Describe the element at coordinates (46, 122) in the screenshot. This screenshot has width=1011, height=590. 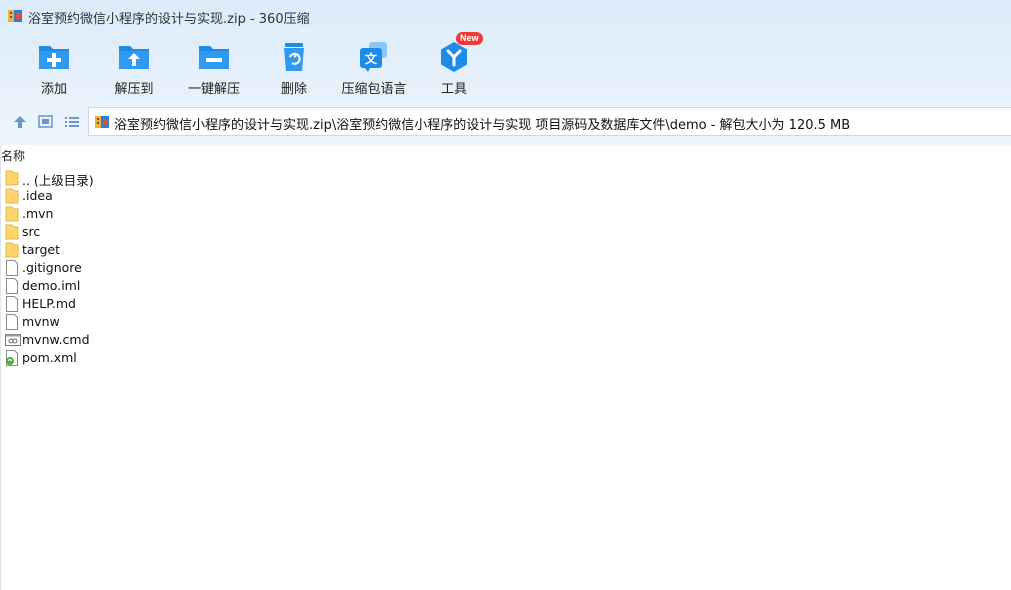
I see `thumbnail-view-icon` at that location.